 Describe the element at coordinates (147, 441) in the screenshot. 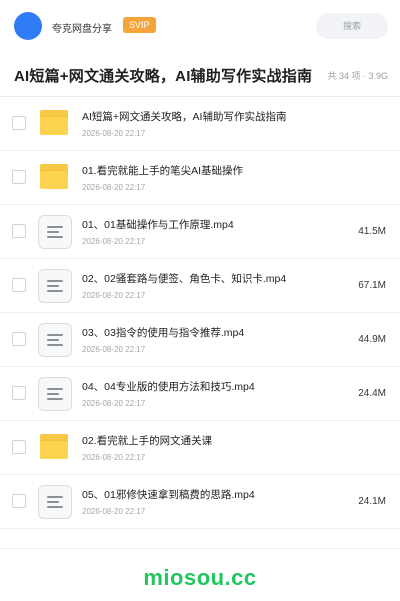

I see `file-name: 02.看完就上手的网文通关课` at that location.